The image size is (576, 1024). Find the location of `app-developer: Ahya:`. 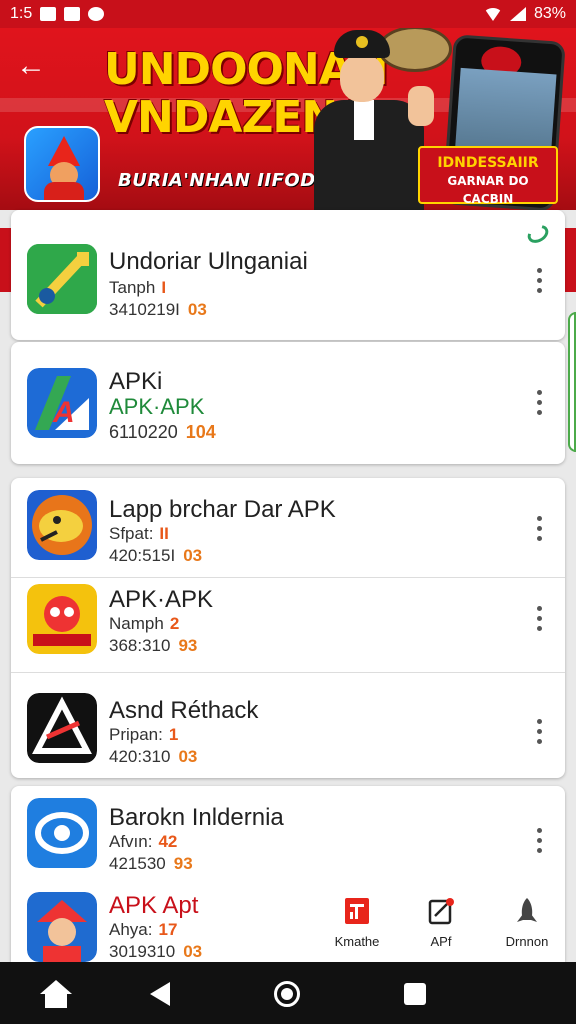

app-developer: Ahya: is located at coordinates (131, 929).